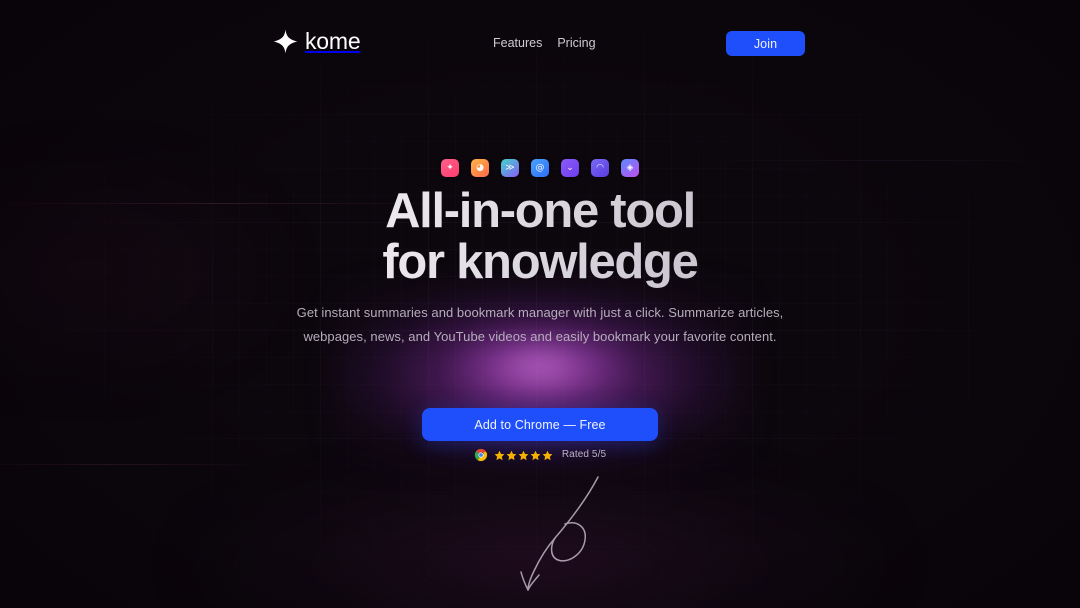  I want to click on app-icon-5: ⌄, so click(570, 168).